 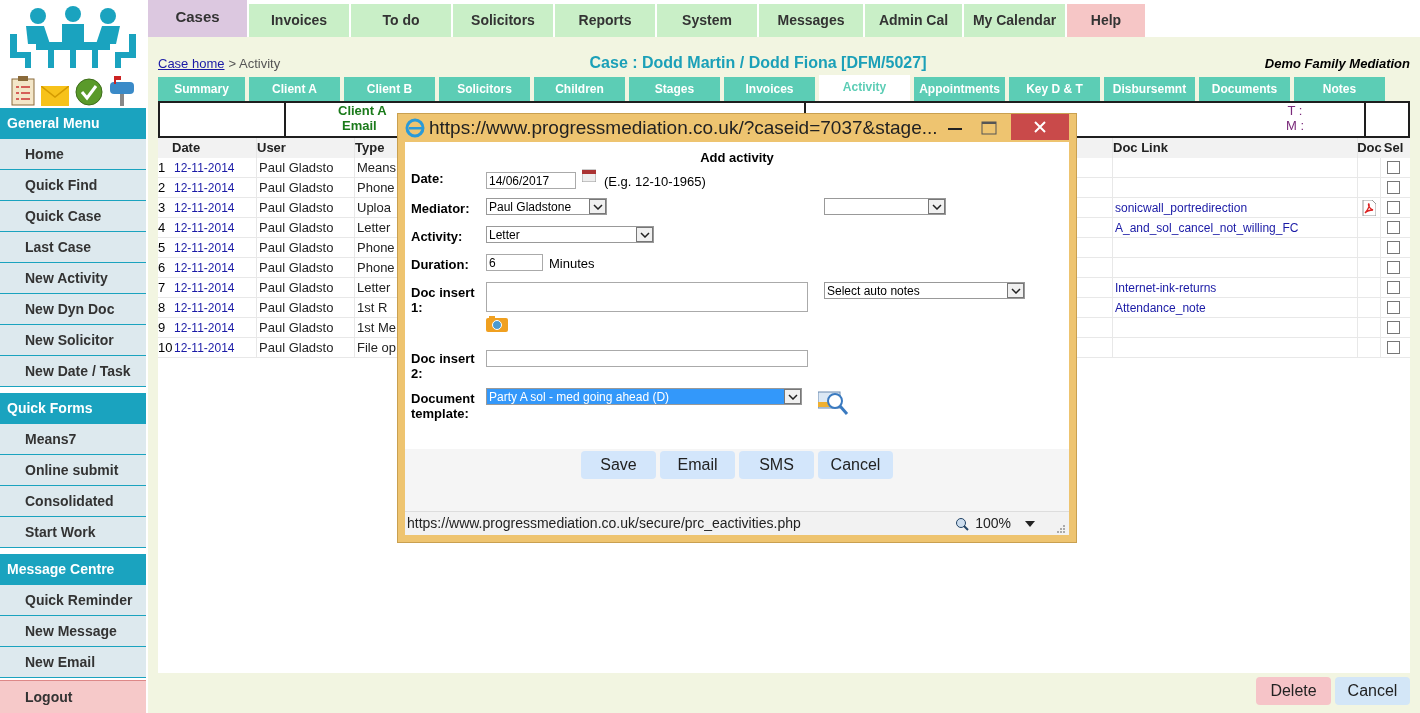 I want to click on nav-tab: My Calendar, so click(x=1014, y=20).